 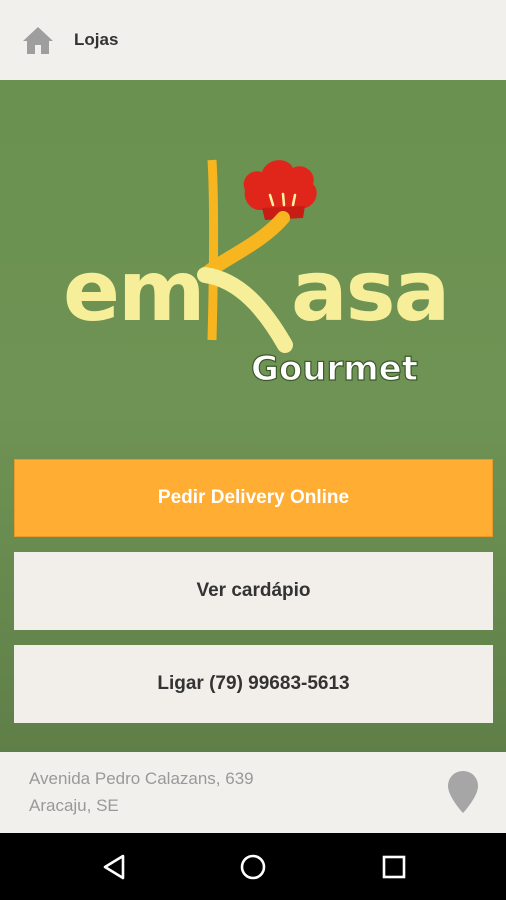 What do you see at coordinates (74, 805) in the screenshot?
I see `address-city: Aracaju, SE` at bounding box center [74, 805].